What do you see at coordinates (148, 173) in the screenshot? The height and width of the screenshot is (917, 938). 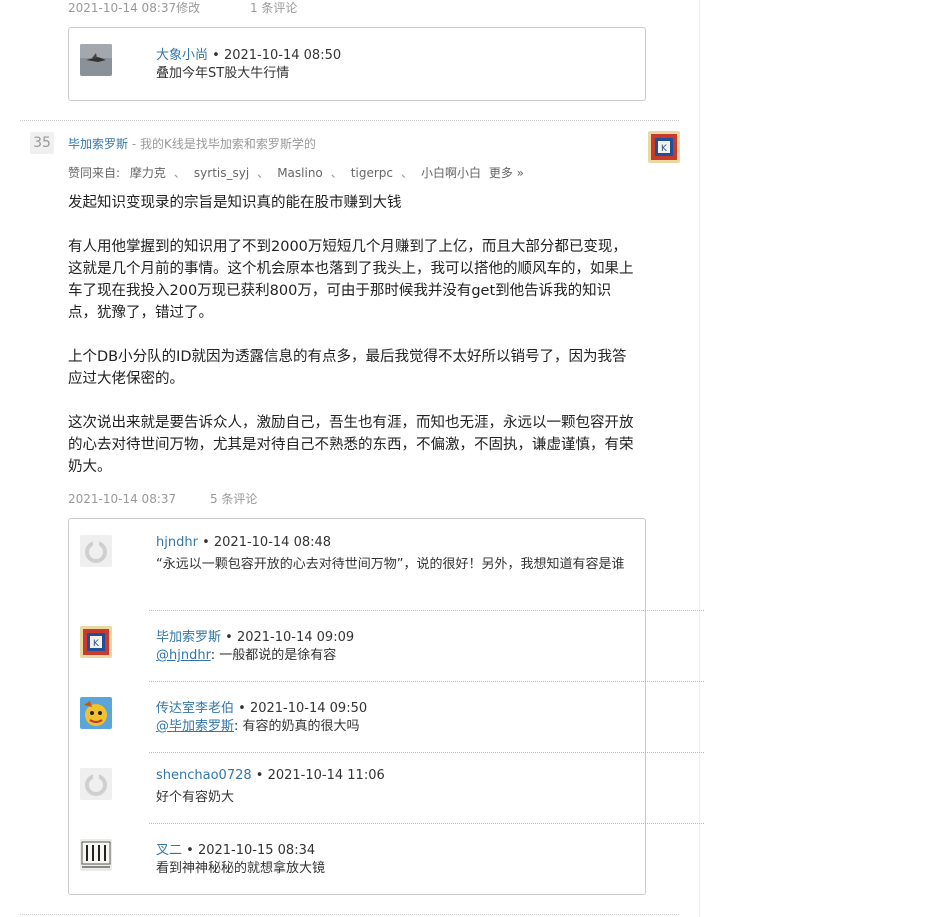 I see `liker: 摩力克` at bounding box center [148, 173].